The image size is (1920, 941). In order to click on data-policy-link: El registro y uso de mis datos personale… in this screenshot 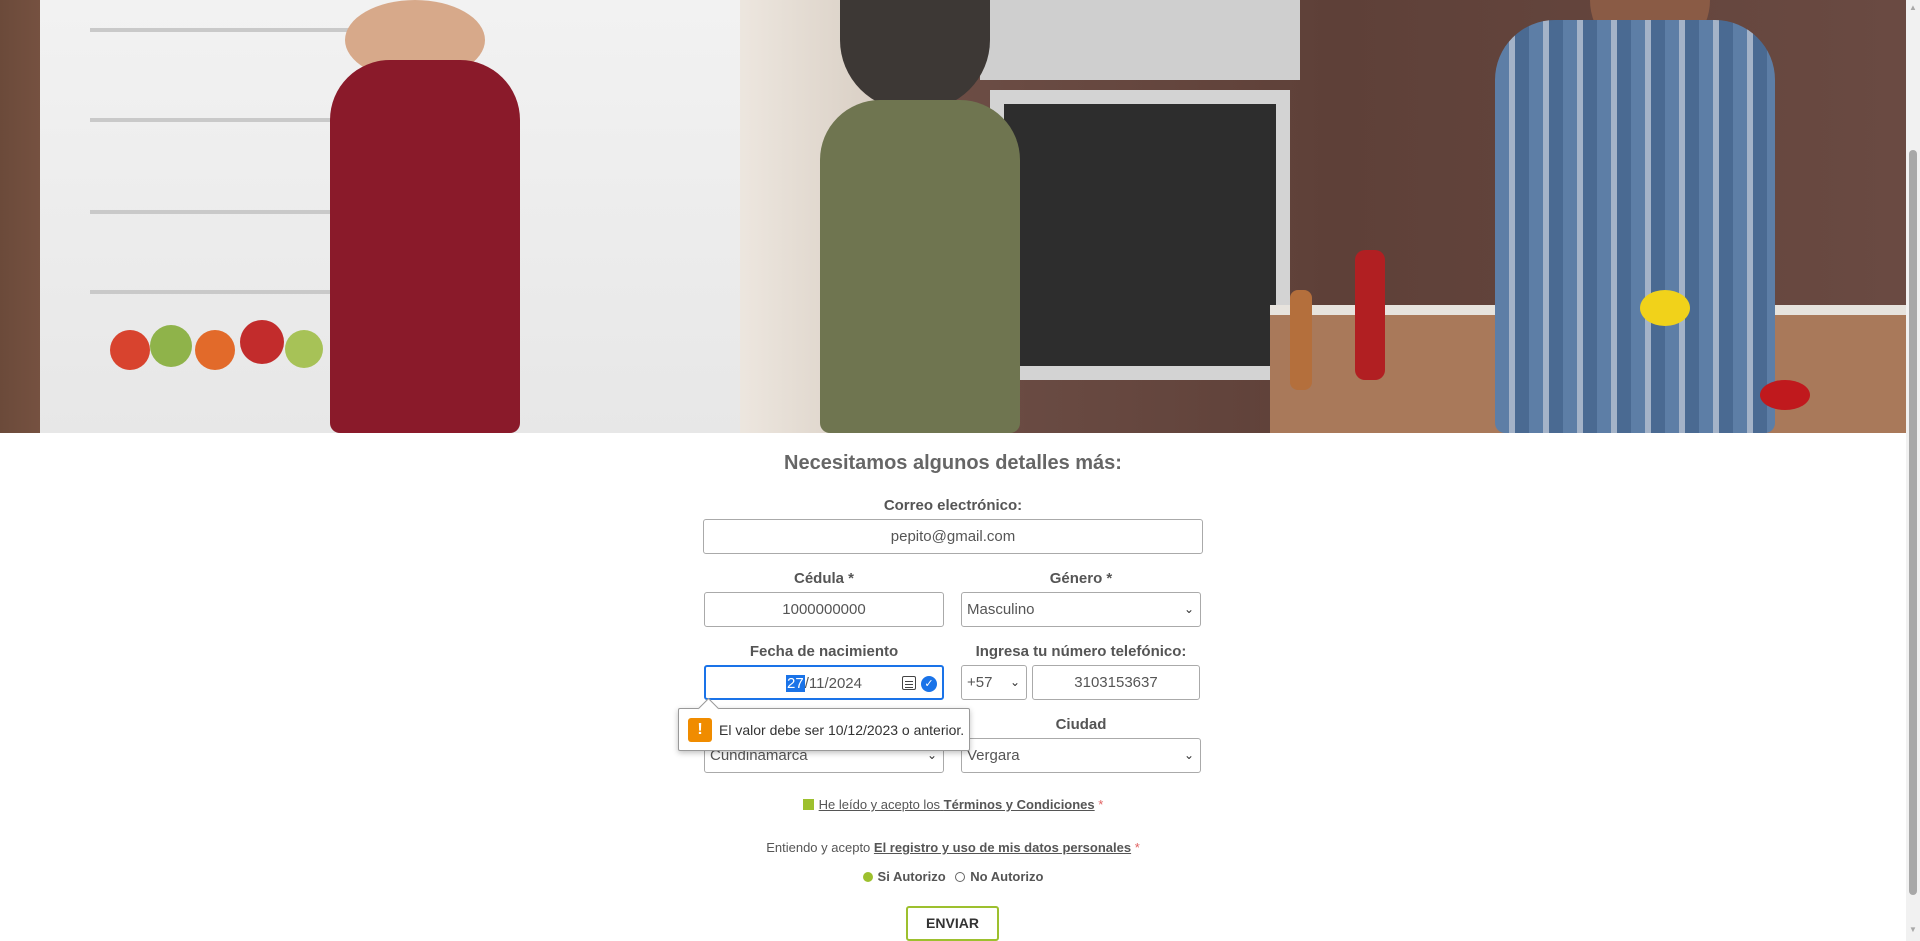, I will do `click(1002, 847)`.